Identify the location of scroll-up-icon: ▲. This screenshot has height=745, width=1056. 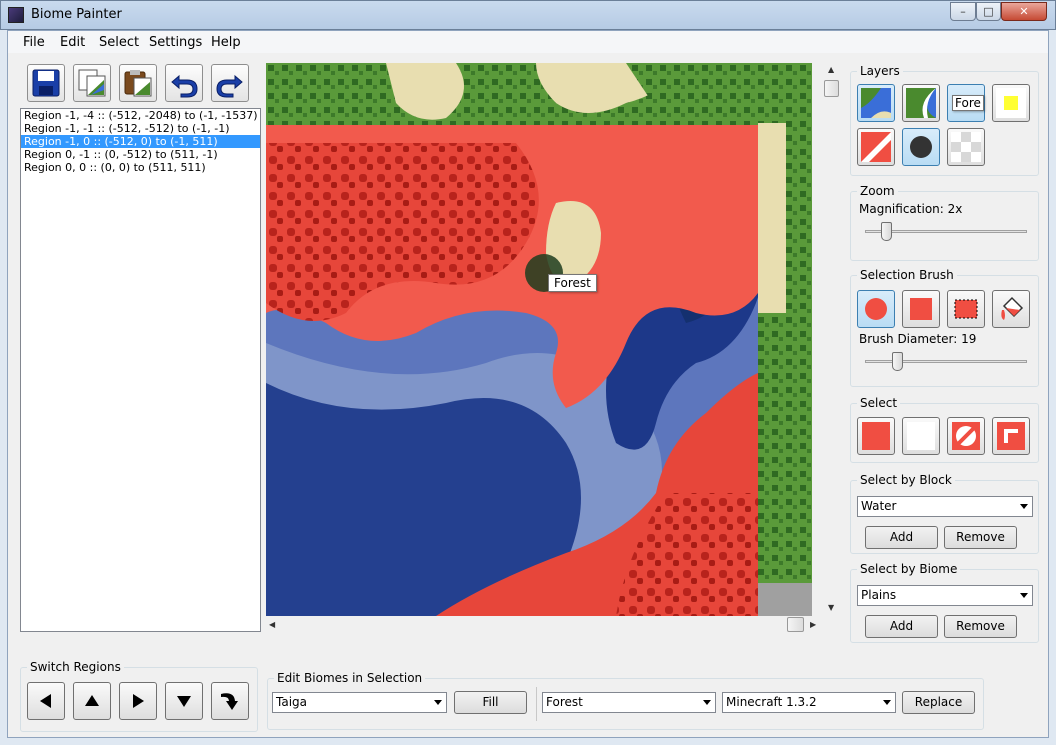
(831, 69).